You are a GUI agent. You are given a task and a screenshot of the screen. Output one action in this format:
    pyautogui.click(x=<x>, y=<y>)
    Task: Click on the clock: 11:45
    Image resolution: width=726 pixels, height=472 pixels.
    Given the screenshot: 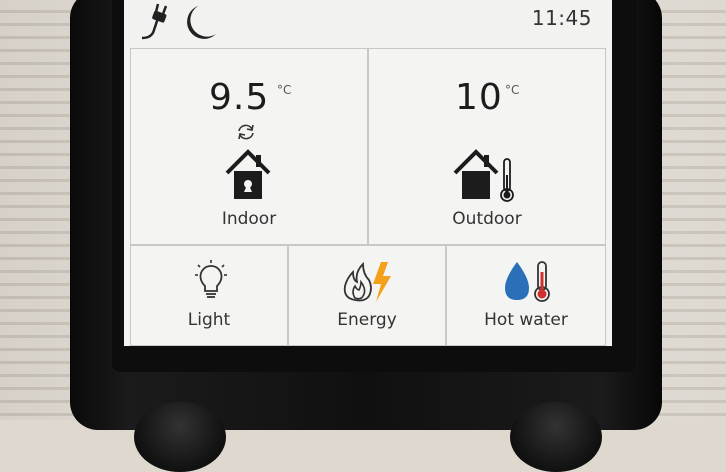 What is the action you would take?
    pyautogui.click(x=561, y=18)
    